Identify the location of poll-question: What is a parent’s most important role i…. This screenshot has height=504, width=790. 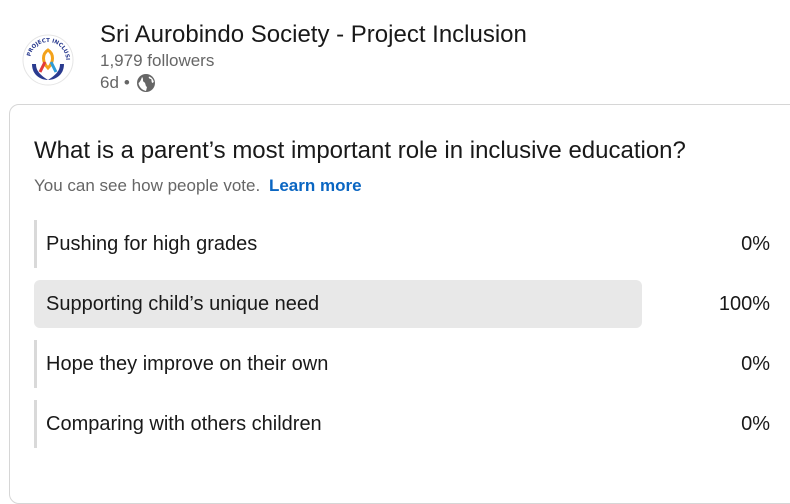
(360, 150).